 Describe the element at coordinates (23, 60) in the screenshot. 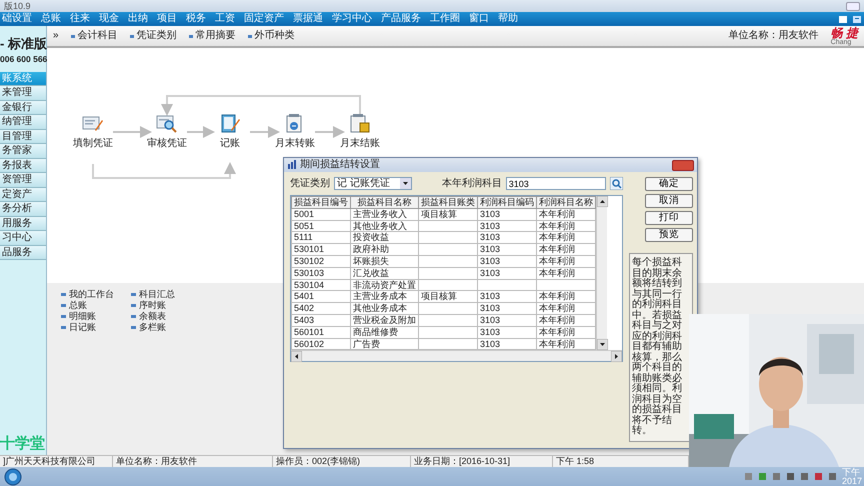

I see `phone-number: 006 600 566` at that location.